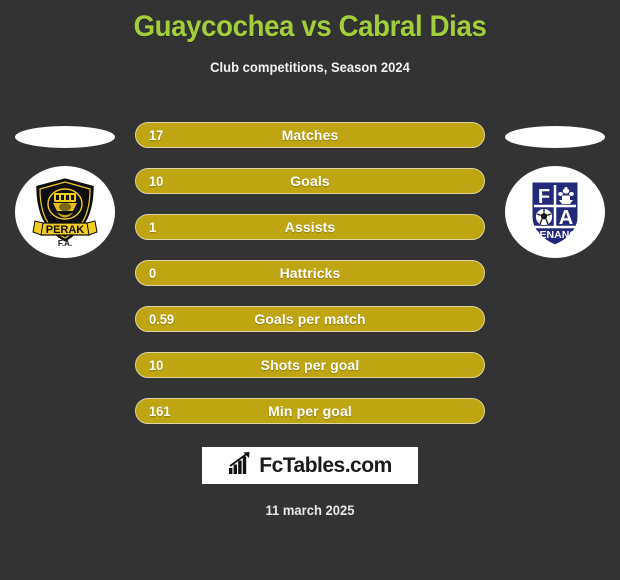 This screenshot has height=580, width=620. I want to click on away-decorative-ellipse, so click(555, 137).